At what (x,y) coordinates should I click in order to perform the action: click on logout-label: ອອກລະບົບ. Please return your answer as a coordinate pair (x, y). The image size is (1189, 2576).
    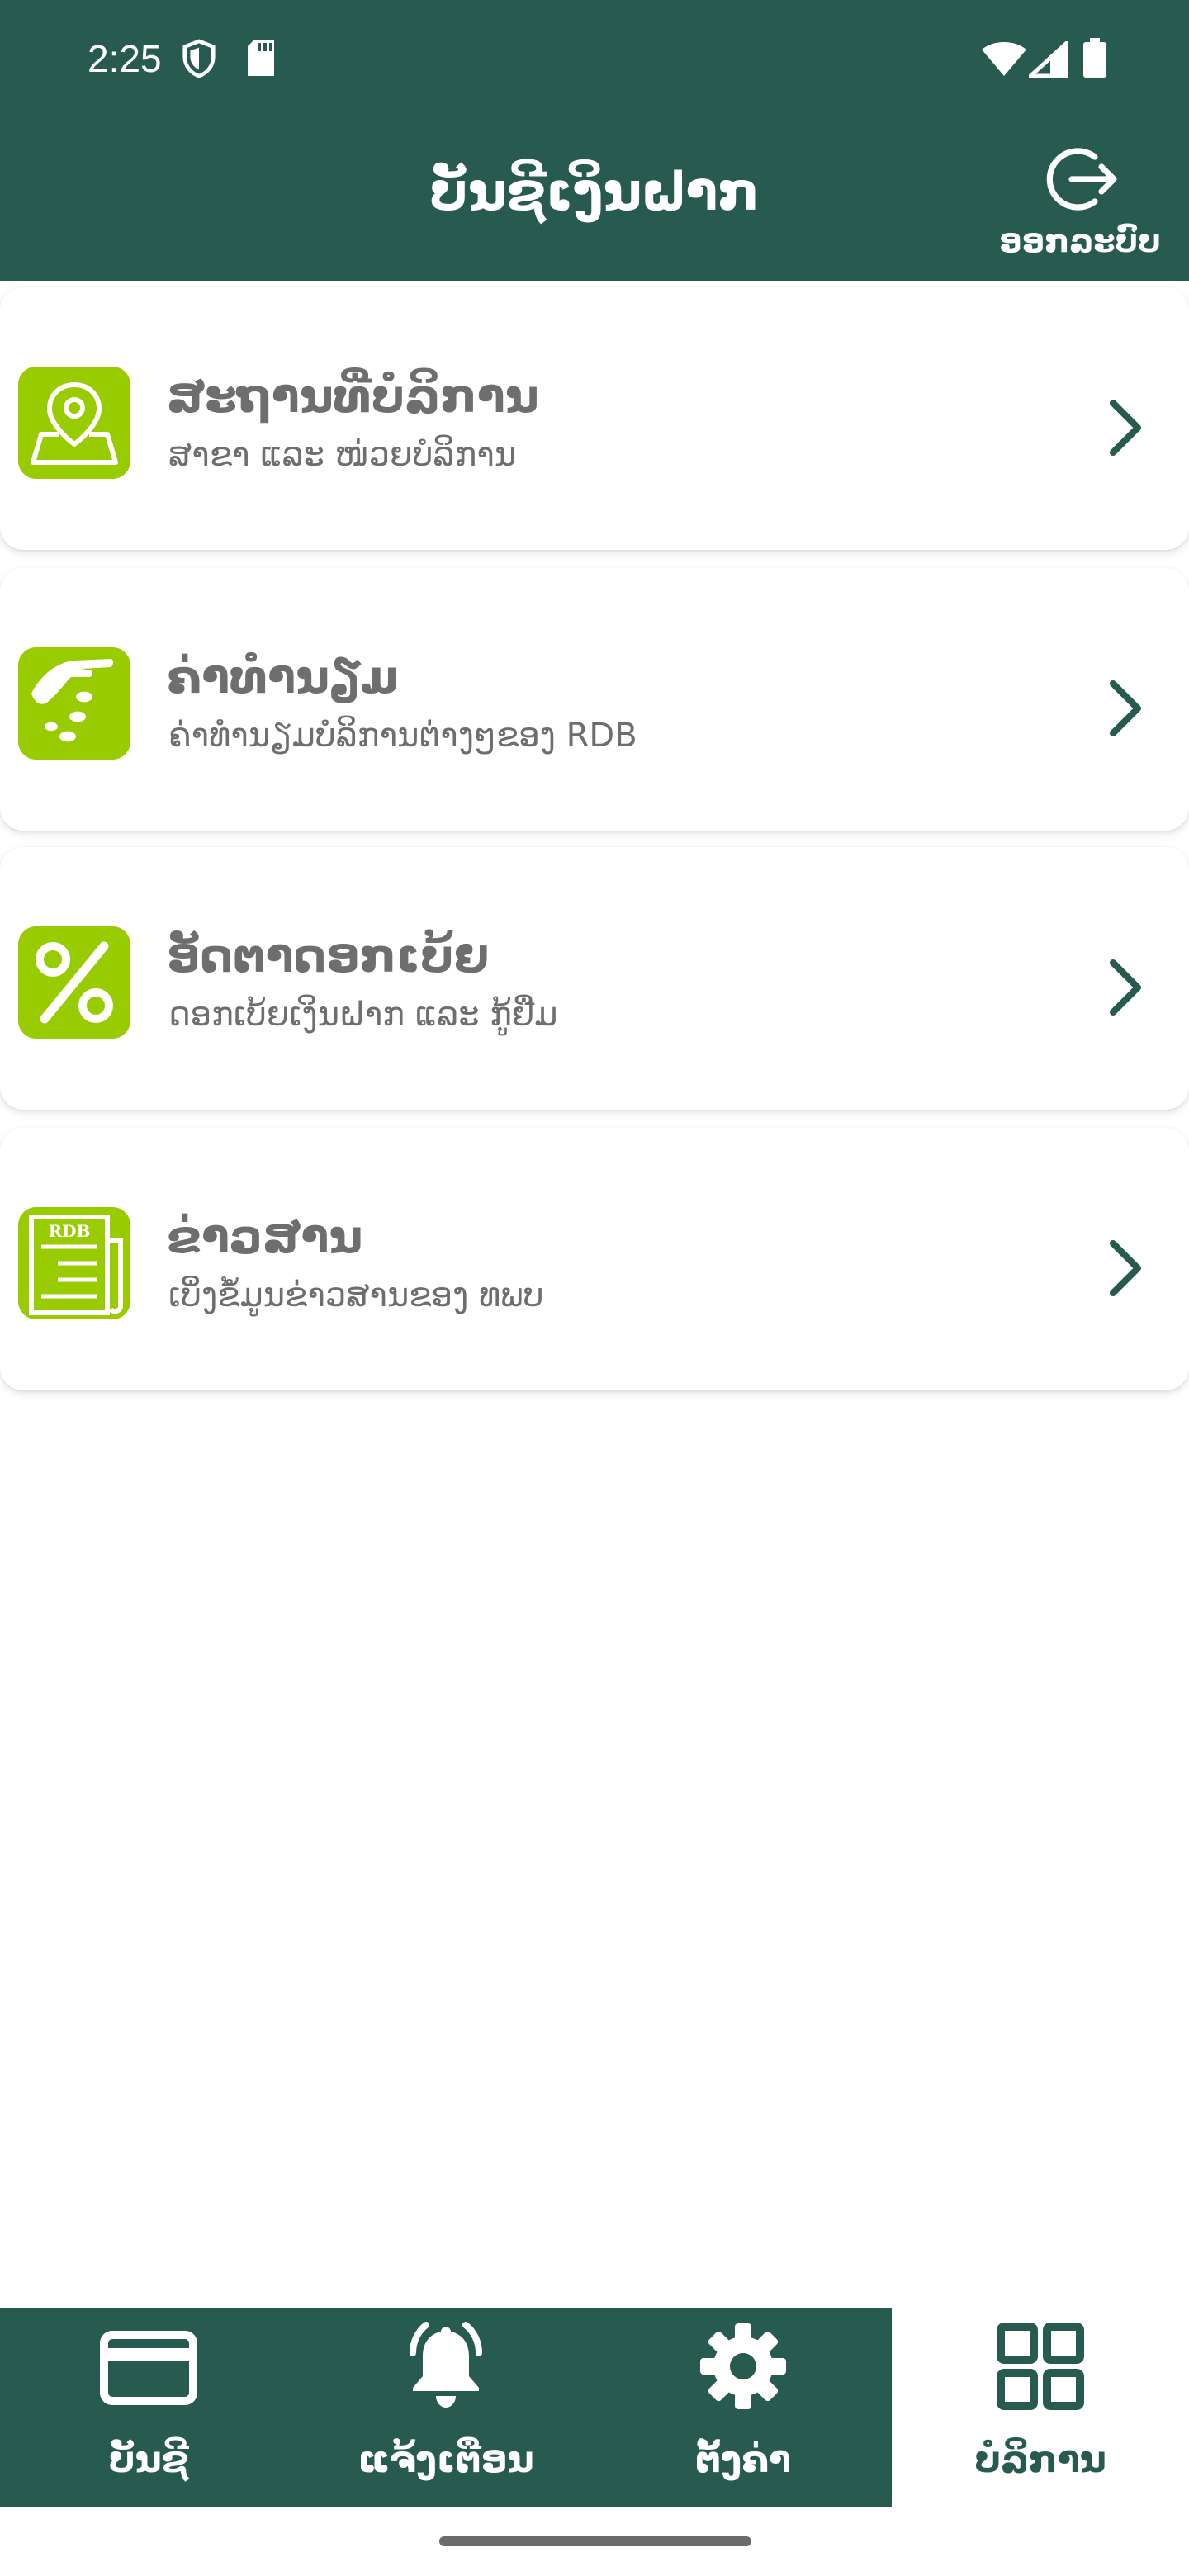
    Looking at the image, I should click on (1080, 241).